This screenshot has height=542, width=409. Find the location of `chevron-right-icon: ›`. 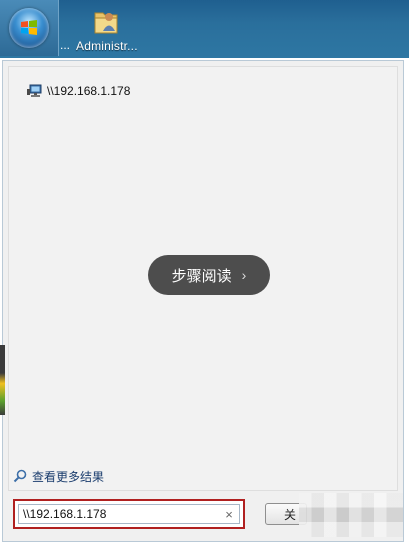

chevron-right-icon: › is located at coordinates (244, 275).